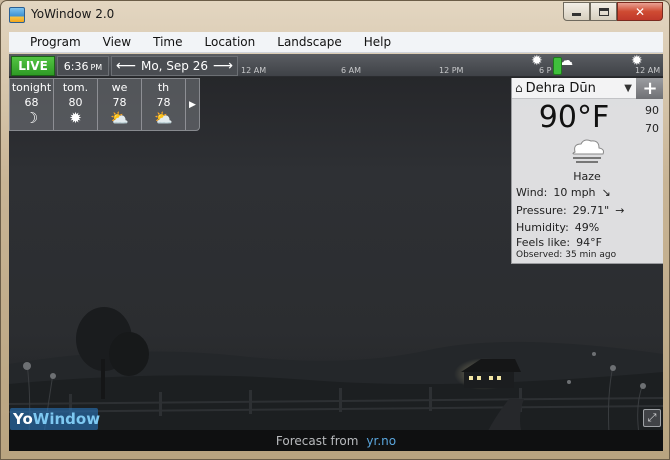  What do you see at coordinates (606, 192) in the screenshot?
I see `wind-direction-icon: ↘` at bounding box center [606, 192].